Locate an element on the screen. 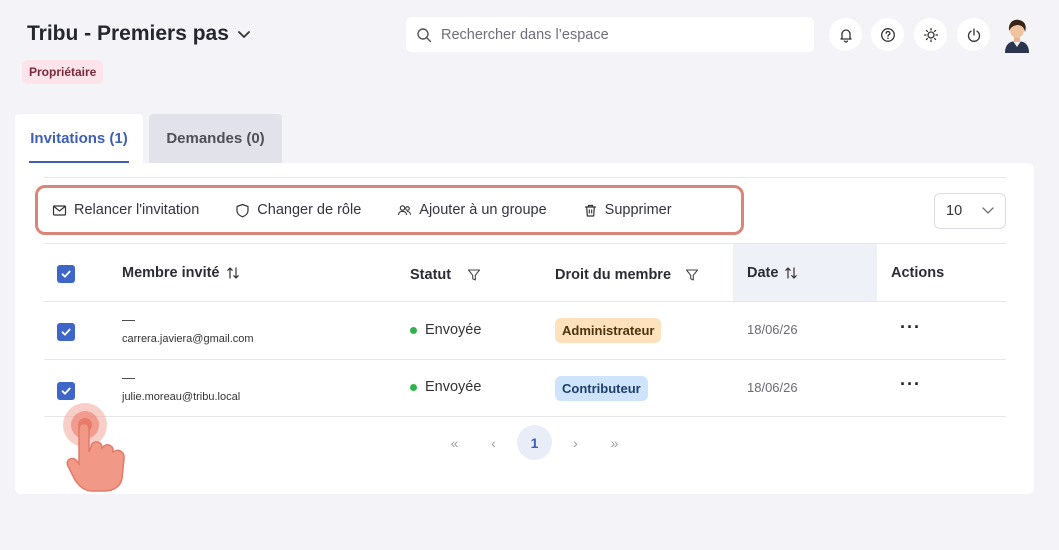 The image size is (1059, 550). search-bar is located at coordinates (610, 34).